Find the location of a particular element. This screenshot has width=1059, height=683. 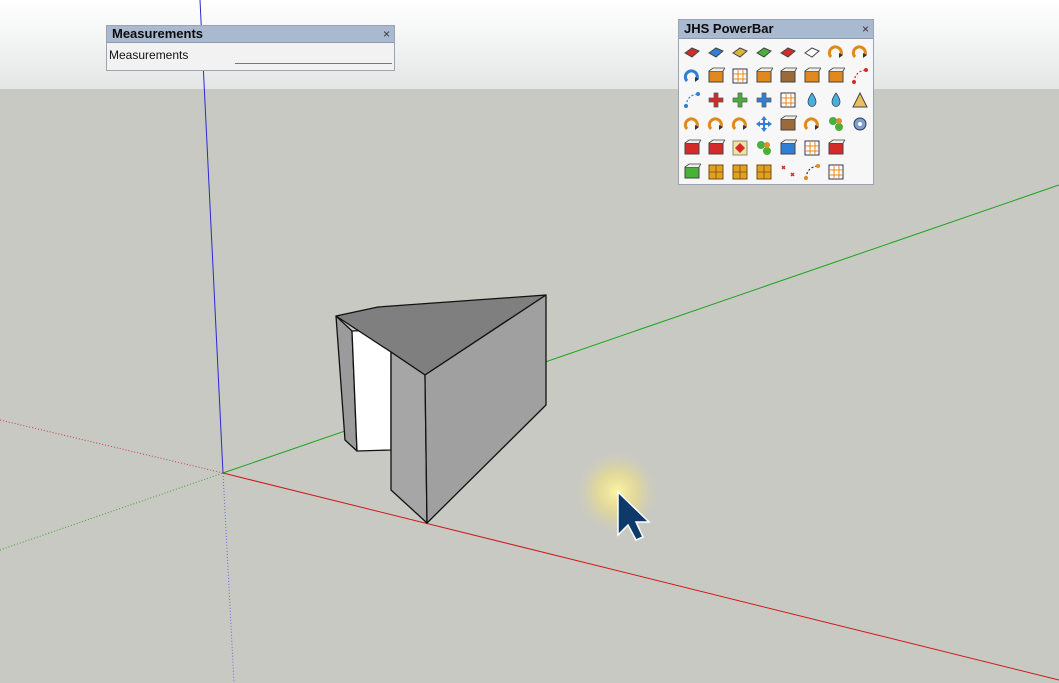

tile-orange-quad-icon is located at coordinates (740, 172).